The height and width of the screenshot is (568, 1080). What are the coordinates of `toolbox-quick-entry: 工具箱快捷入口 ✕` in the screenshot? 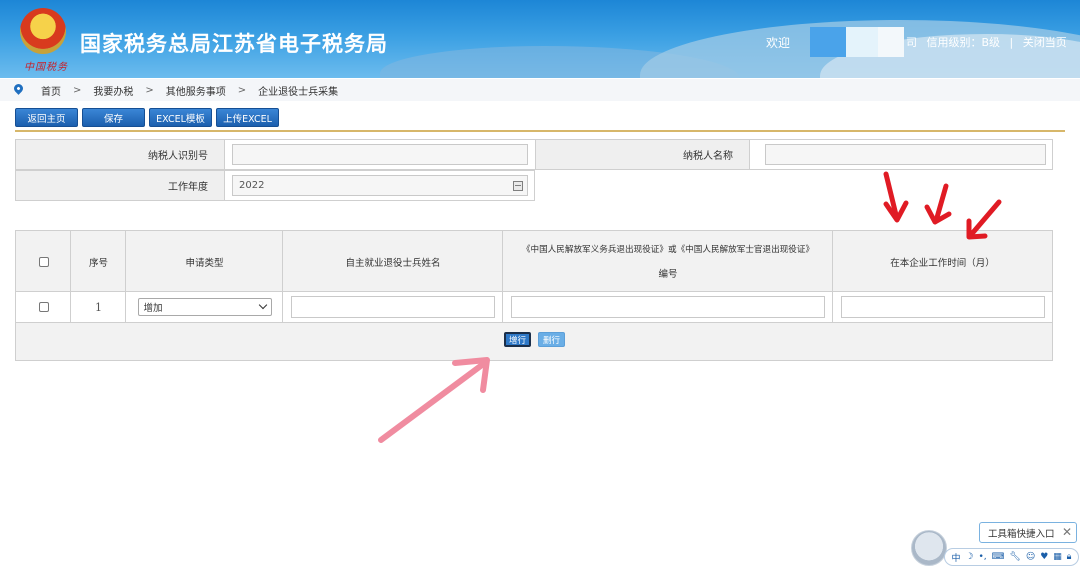 It's located at (1028, 532).